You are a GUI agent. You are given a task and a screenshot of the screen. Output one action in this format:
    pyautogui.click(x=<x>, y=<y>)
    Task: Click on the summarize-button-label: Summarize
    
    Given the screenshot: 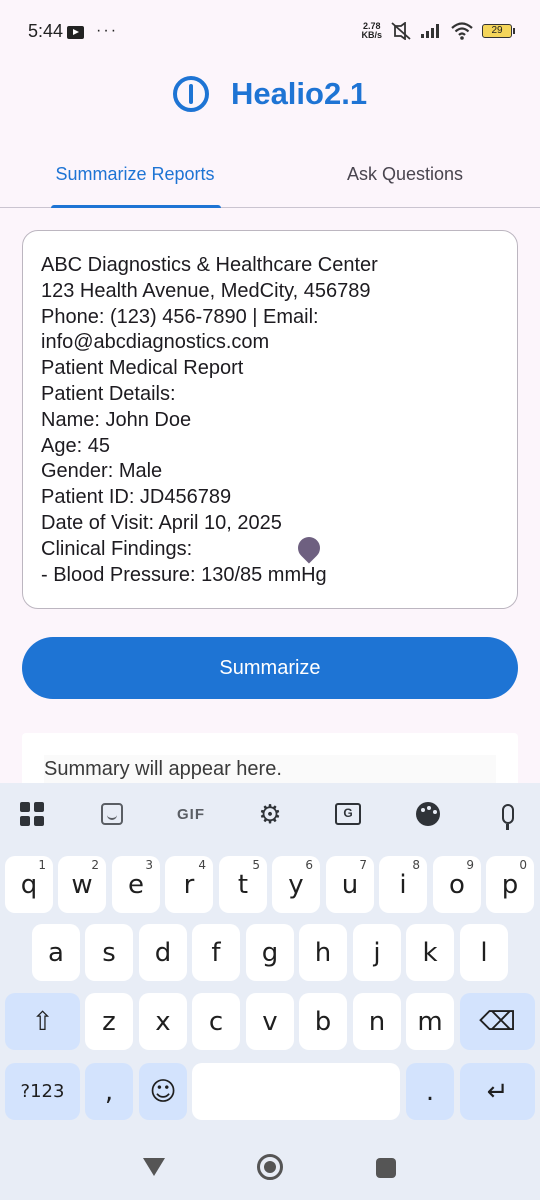 What is the action you would take?
    pyautogui.click(x=270, y=667)
    